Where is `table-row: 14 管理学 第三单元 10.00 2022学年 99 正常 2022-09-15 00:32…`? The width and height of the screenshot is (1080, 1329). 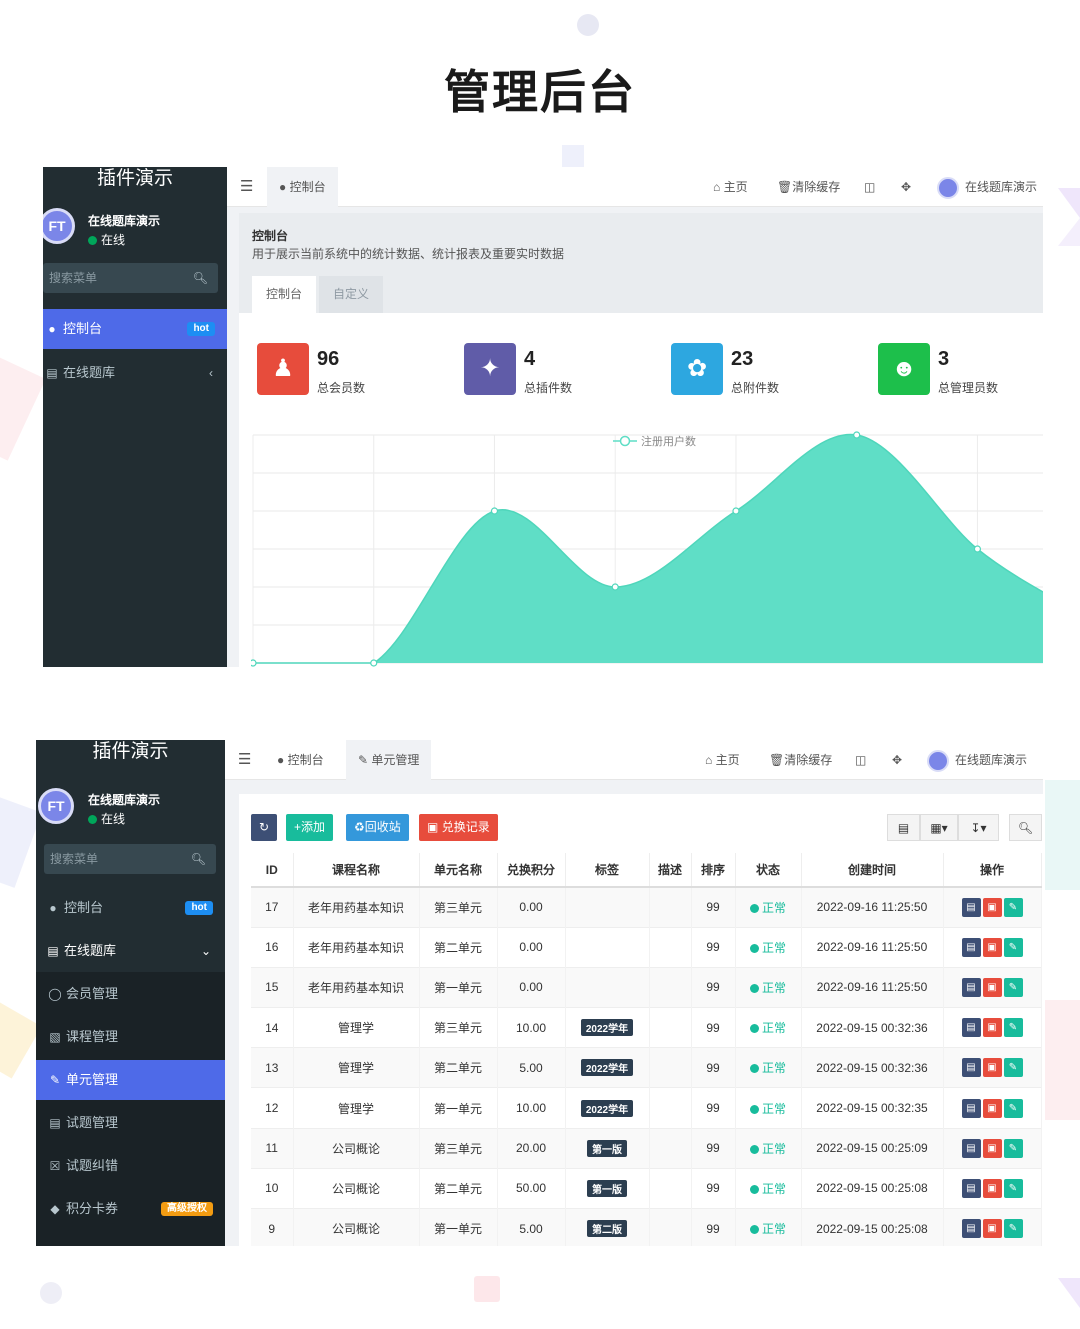 table-row: 14 管理学 第三单元 10.00 2022学年 99 正常 2022-09-15 00:32… is located at coordinates (646, 1027).